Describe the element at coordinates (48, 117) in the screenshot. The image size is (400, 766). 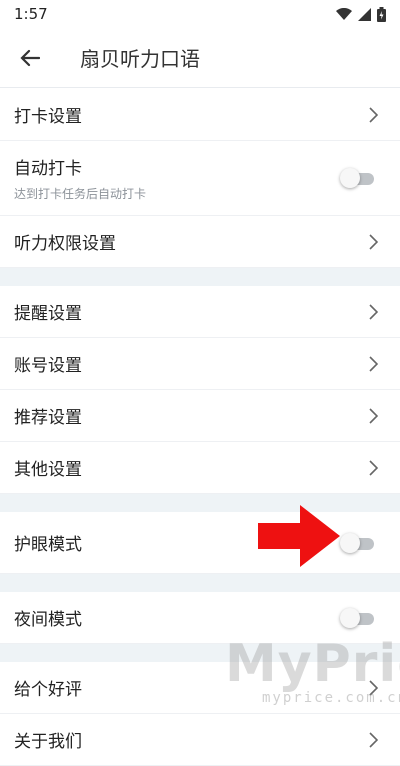
I see `setting-label: 打卡设置` at that location.